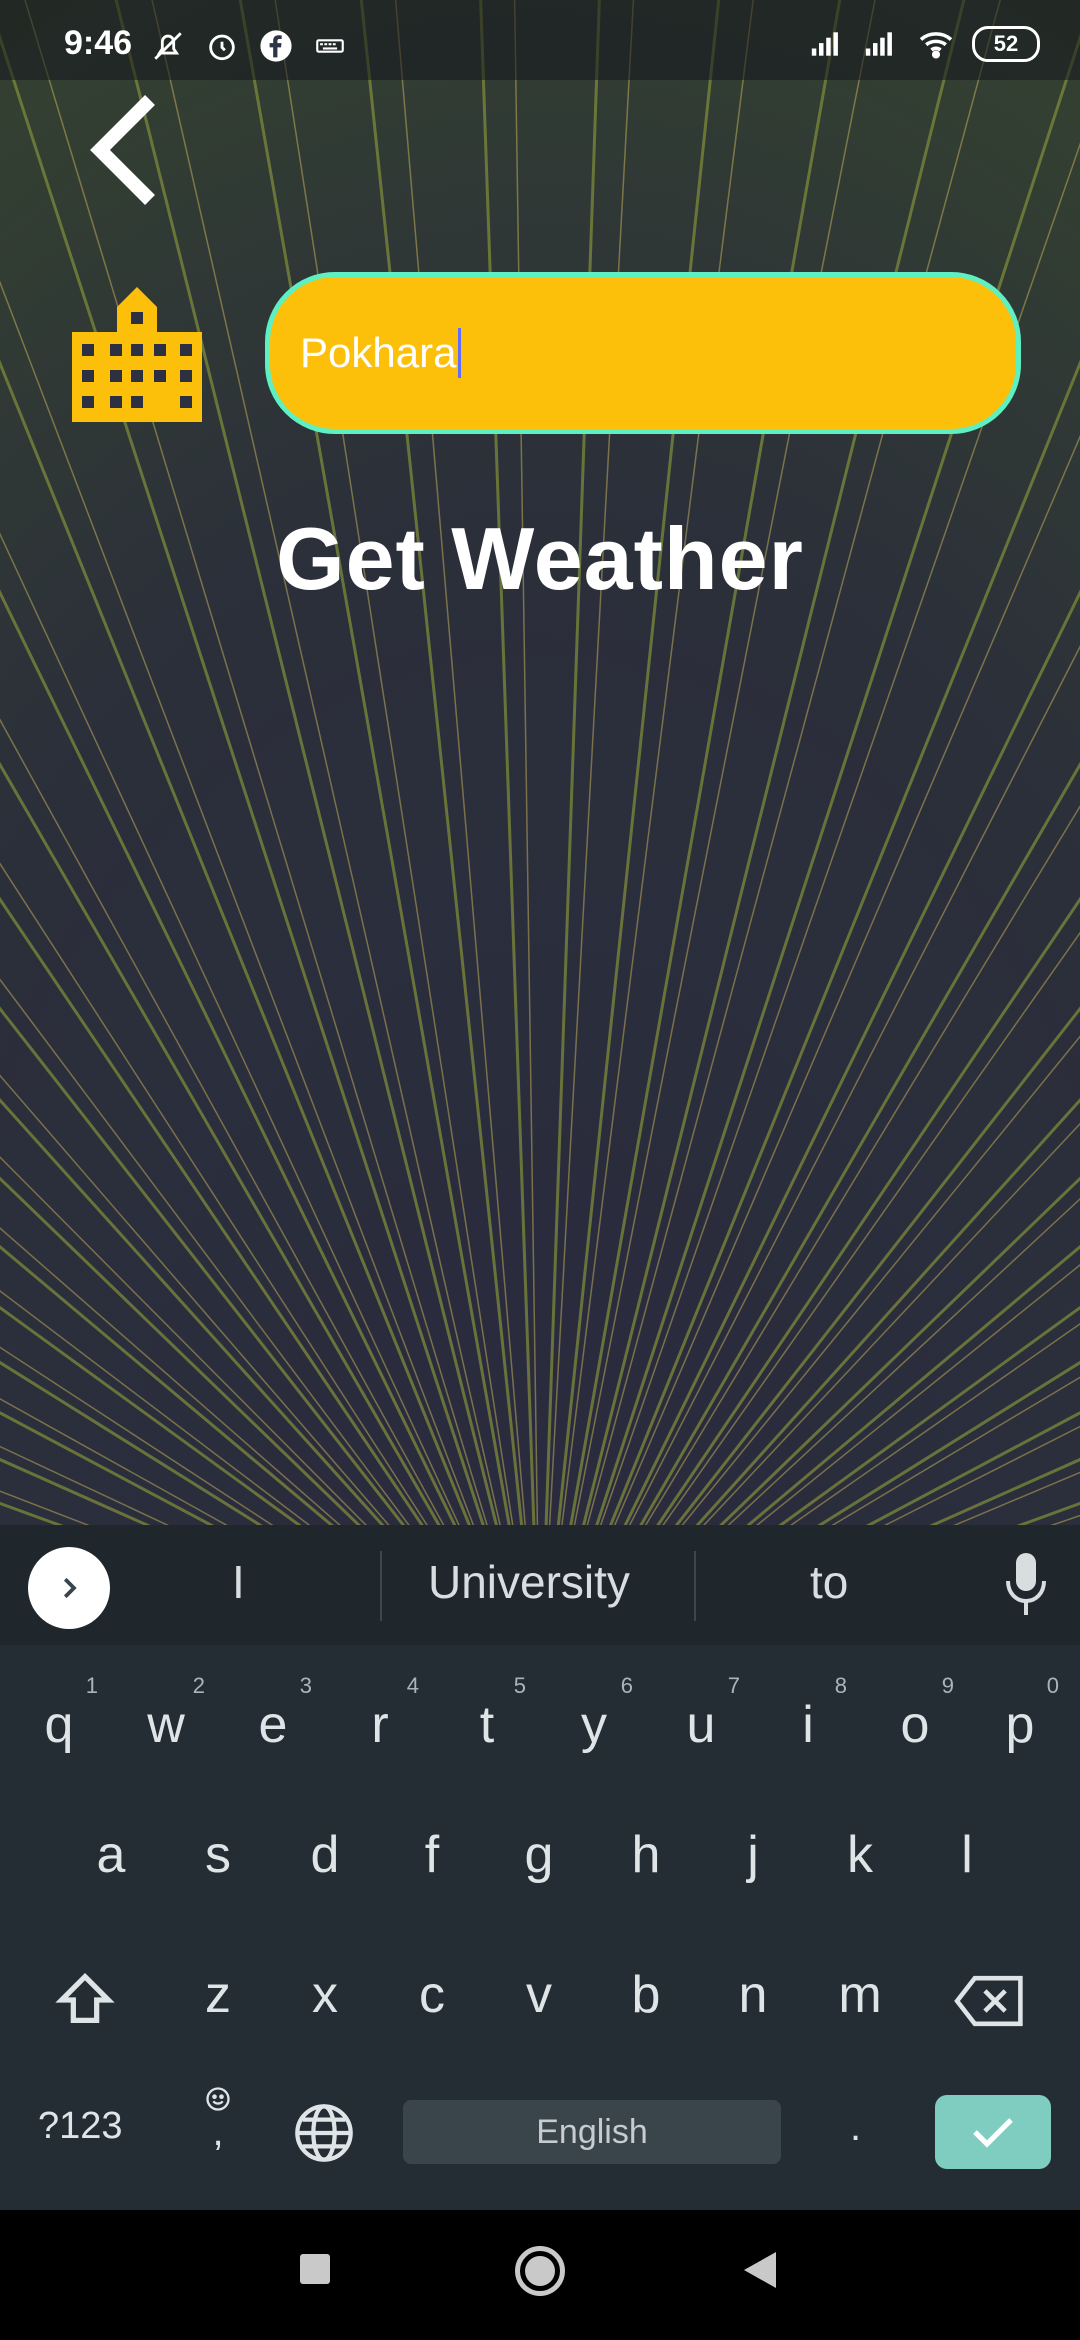 This screenshot has width=1080, height=2340. What do you see at coordinates (967, 1855) in the screenshot?
I see `key-l: l` at bounding box center [967, 1855].